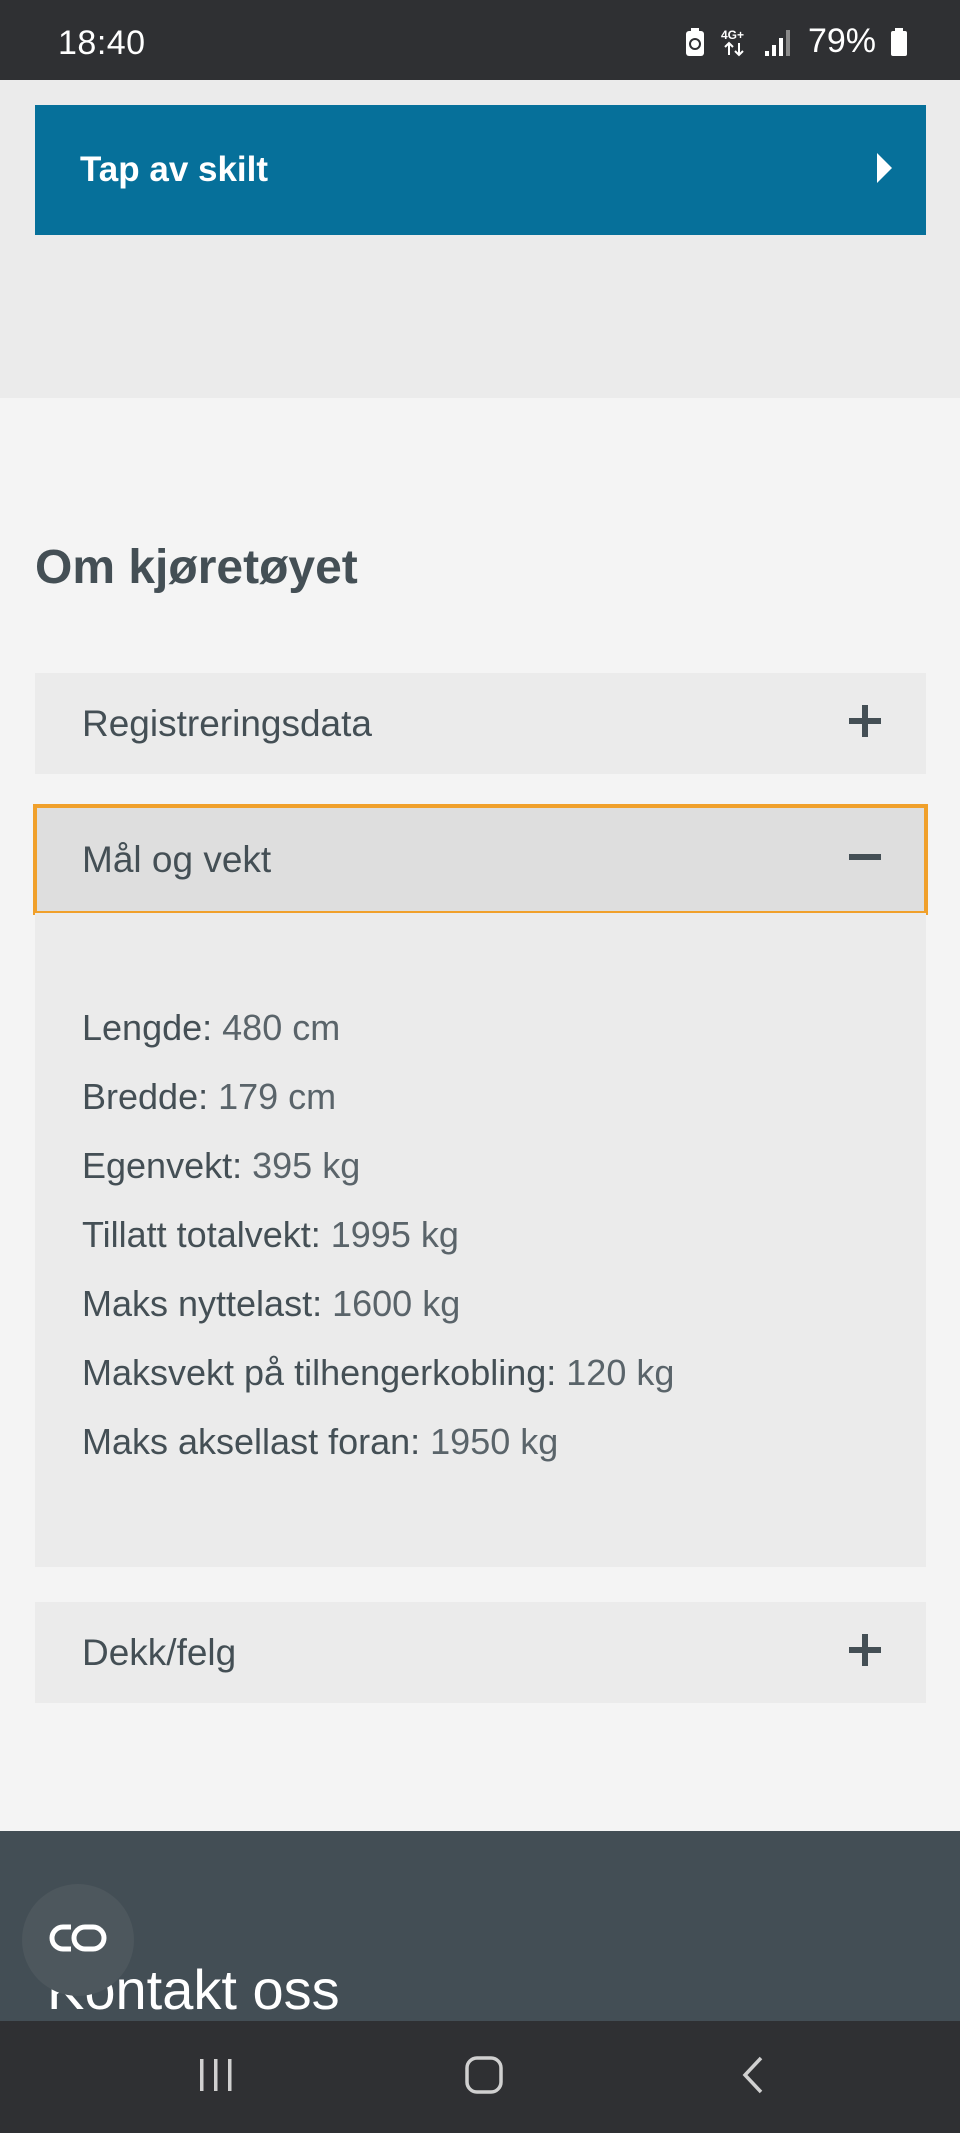  Describe the element at coordinates (620, 1372) in the screenshot. I see `spec-value: 120 kg` at that location.